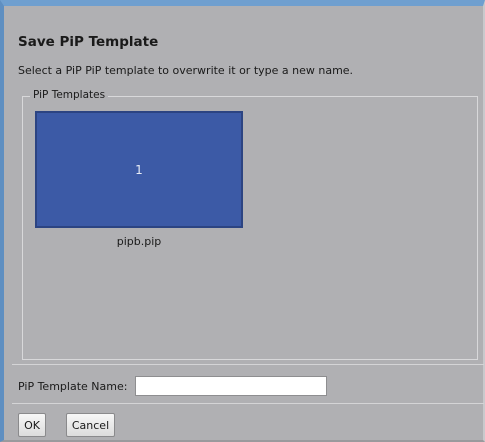 The width and height of the screenshot is (485, 442). I want to click on template-number: 1, so click(139, 169).